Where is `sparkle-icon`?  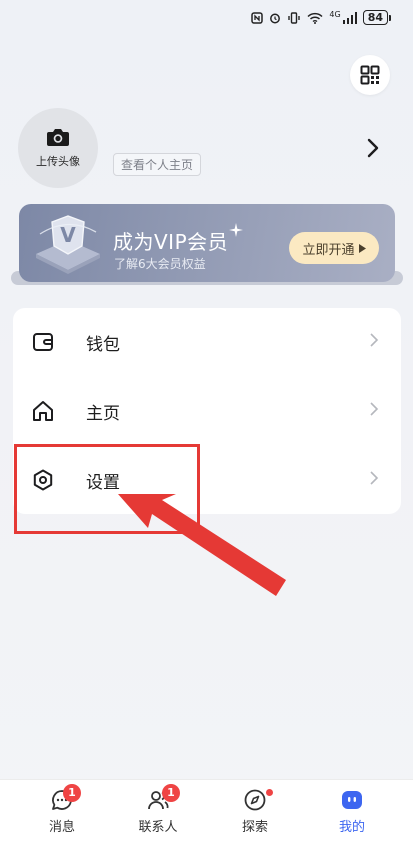
sparkle-icon is located at coordinates (236, 231).